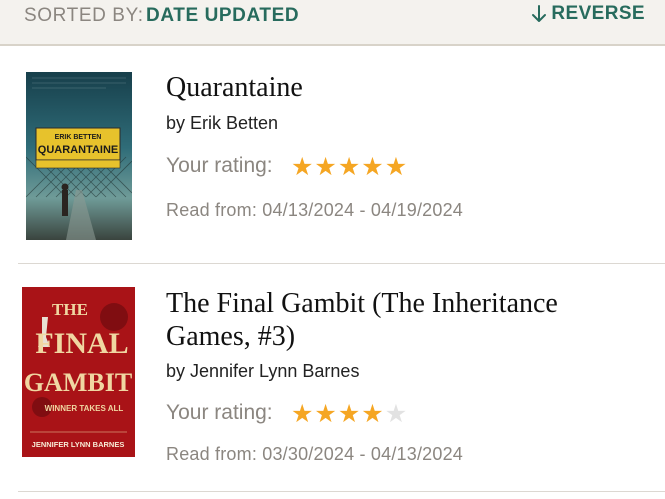 The width and height of the screenshot is (665, 499). I want to click on book-author: by Erik Betten, so click(222, 123).